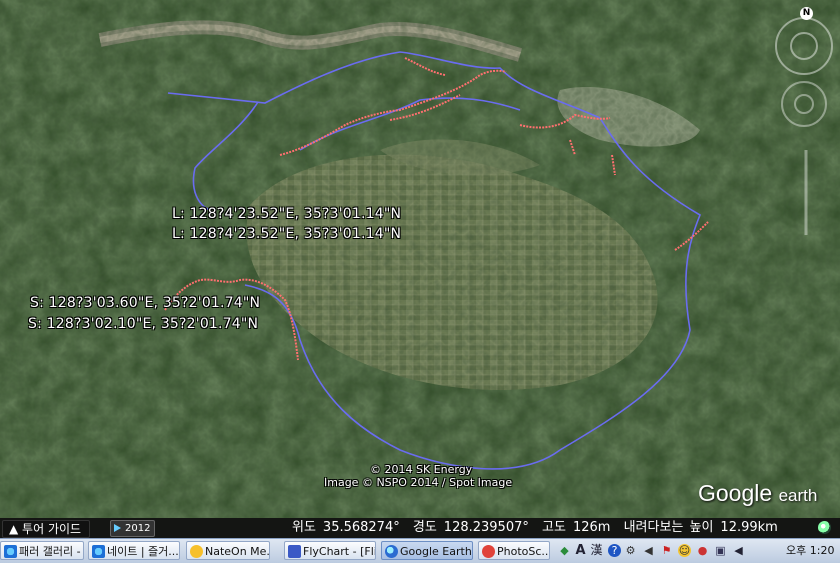 This screenshot has height=563, width=840. What do you see at coordinates (424, 527) in the screenshot?
I see `longitude-label: 경도` at bounding box center [424, 527].